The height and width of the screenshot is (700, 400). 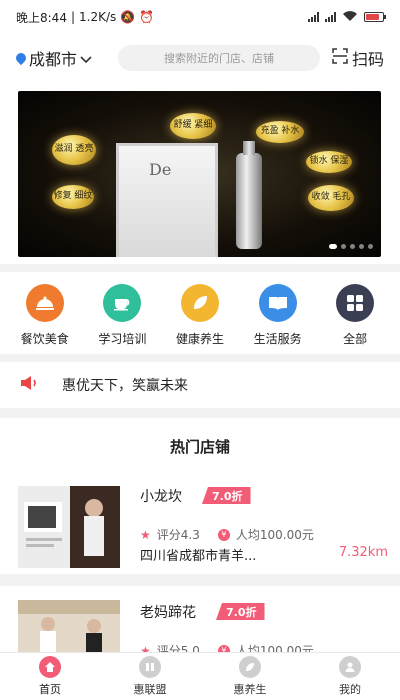 I want to click on tab-home: 首页, so click(x=50, y=676).